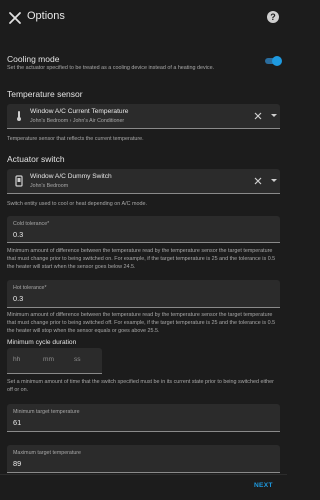  Describe the element at coordinates (16, 359) in the screenshot. I see `hours-placeholder: hh` at that location.